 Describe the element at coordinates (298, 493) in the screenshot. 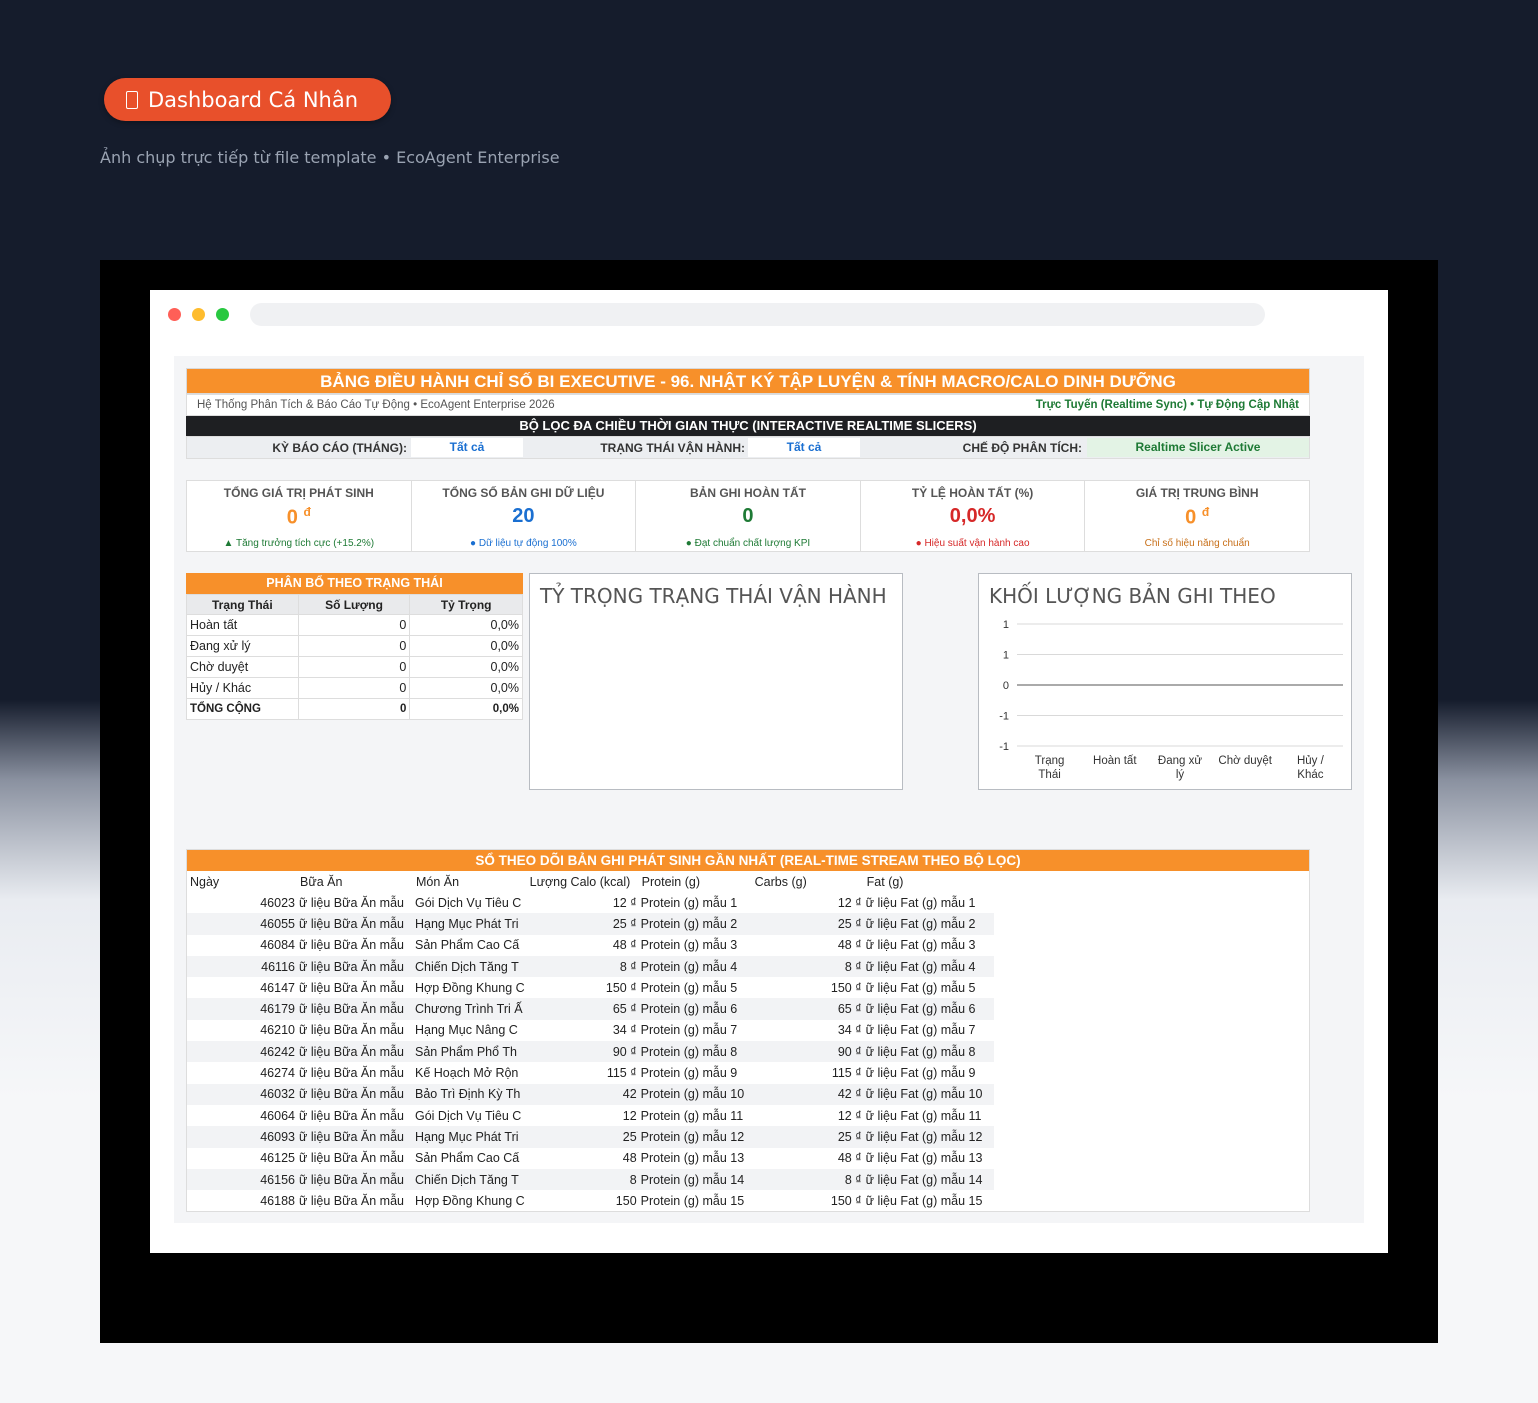

I see `kpi-title: TỔNG GIÁ TRỊ PHÁT SINH` at that location.